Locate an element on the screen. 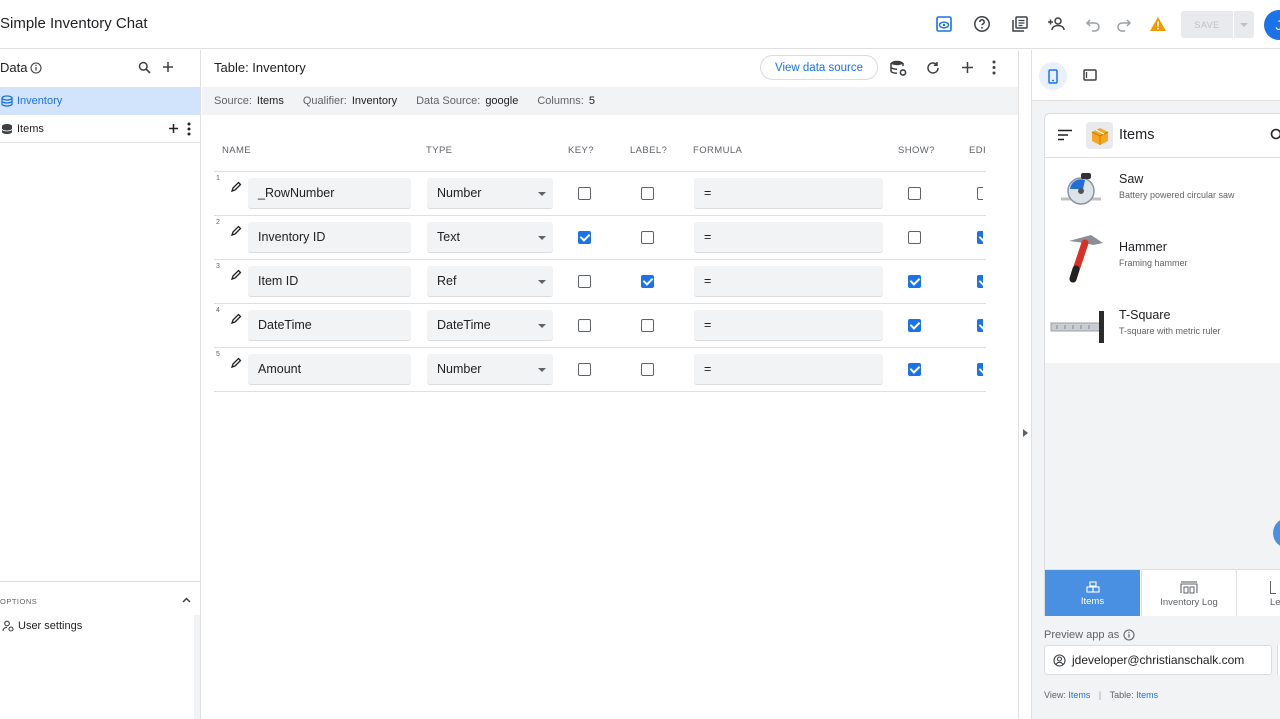 The width and height of the screenshot is (1280, 719). view-data-source-button: View data source is located at coordinates (819, 67).